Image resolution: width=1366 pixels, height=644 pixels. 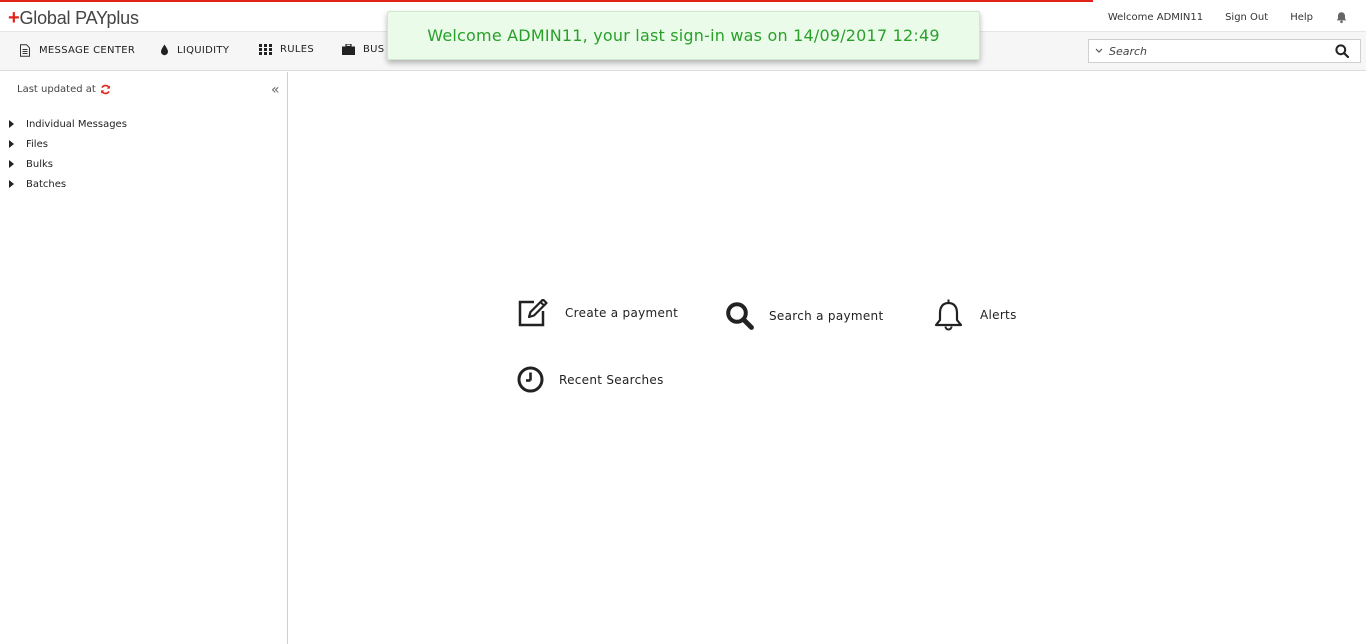 I want to click on tree-item-label: Files, so click(x=37, y=144).